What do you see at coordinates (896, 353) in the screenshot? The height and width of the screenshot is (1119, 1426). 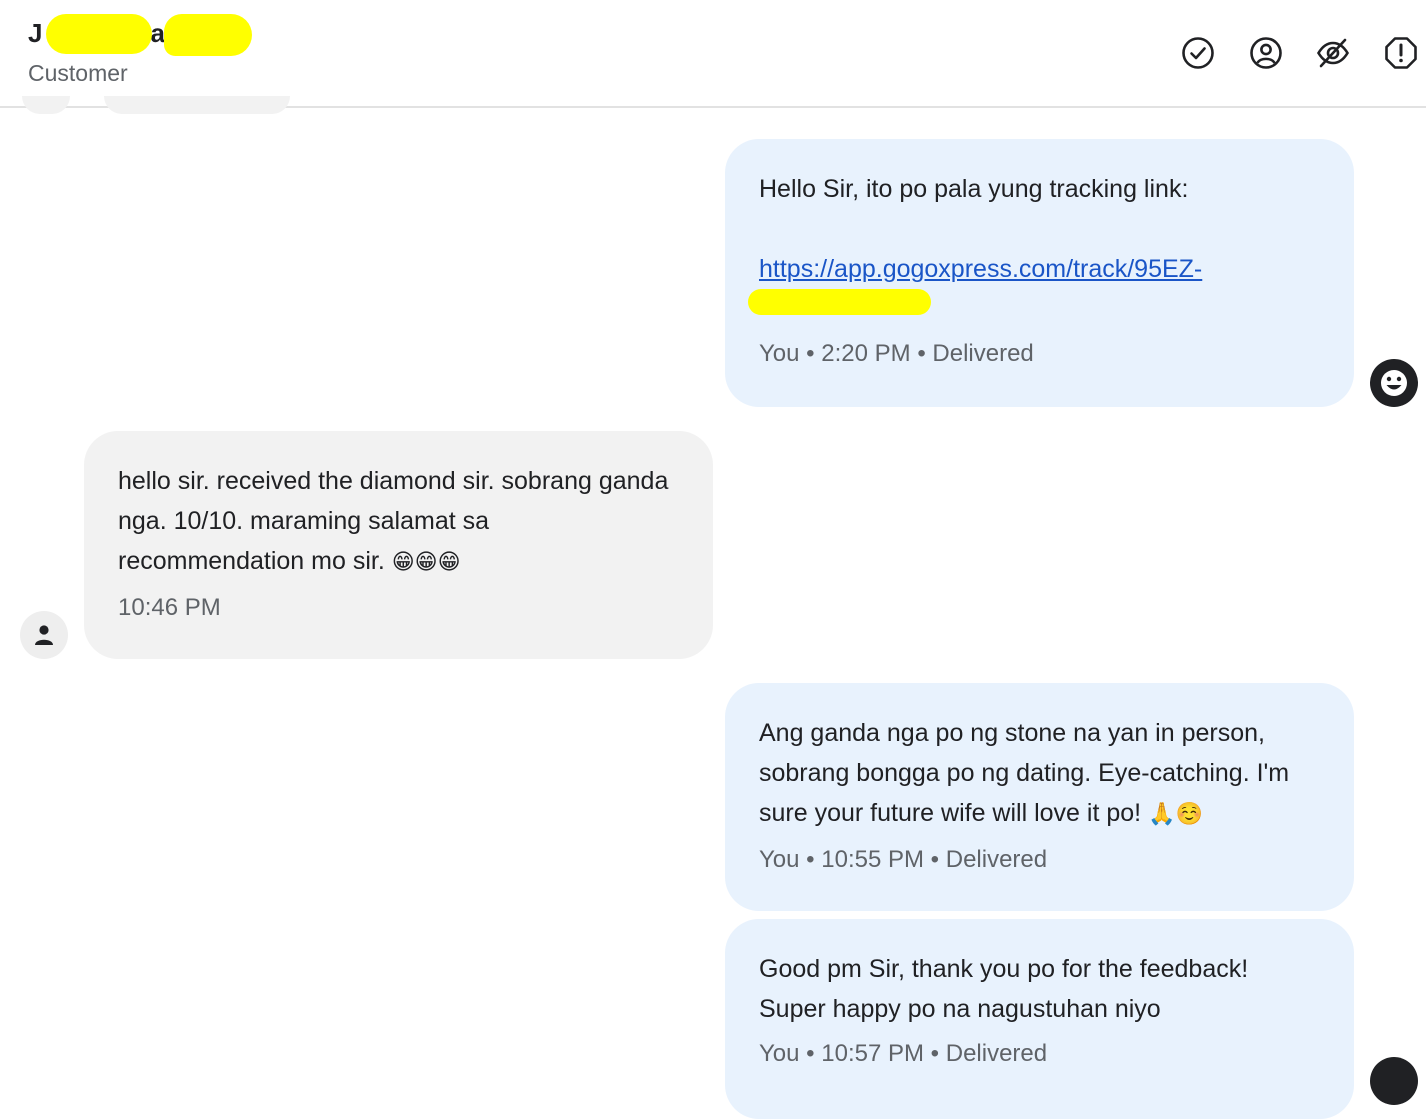 I see `message-meta: You • 2:20 PM • Delivered` at bounding box center [896, 353].